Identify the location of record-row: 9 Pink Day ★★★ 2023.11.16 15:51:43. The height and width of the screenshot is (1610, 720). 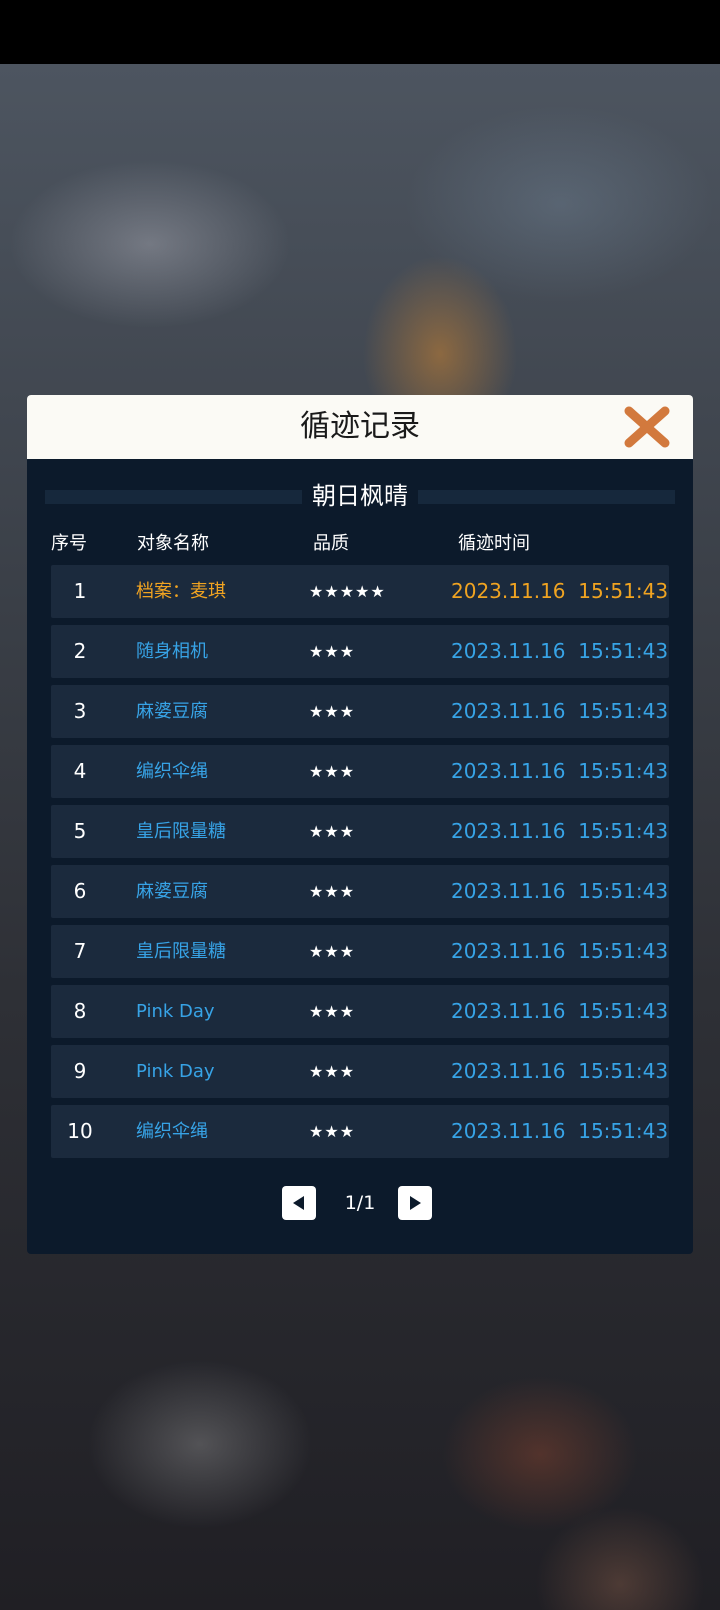
(360, 1071).